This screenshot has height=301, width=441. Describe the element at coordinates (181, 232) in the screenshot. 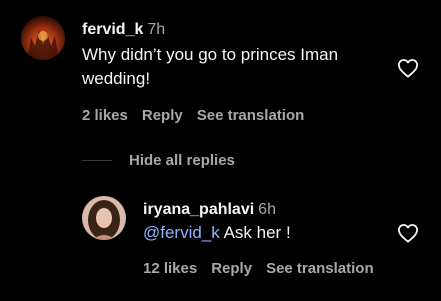

I see `mention-link: @fervid_k` at that location.